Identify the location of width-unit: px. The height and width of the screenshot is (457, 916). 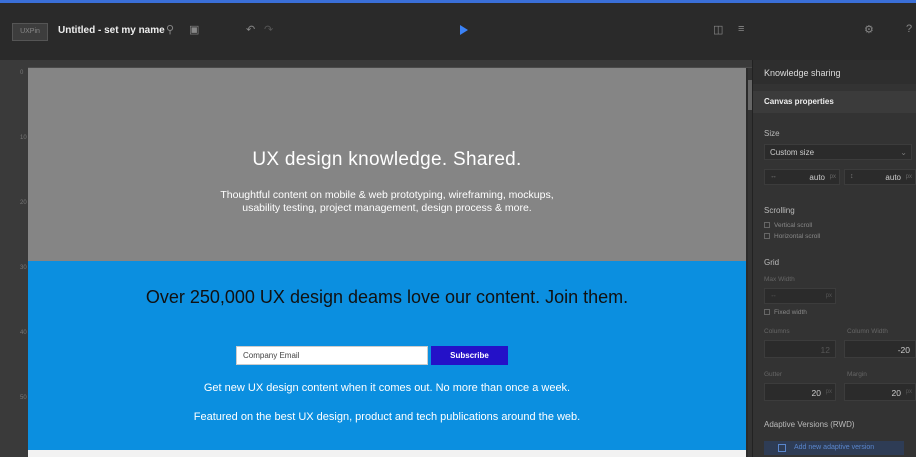
(832, 177).